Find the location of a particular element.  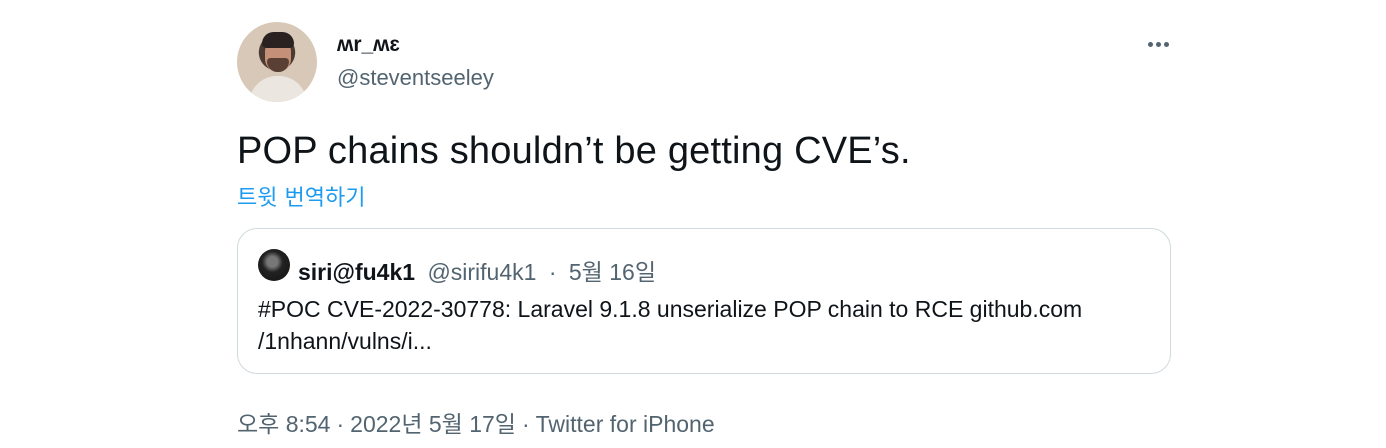

quoted-date: 5월 16일 is located at coordinates (612, 272).